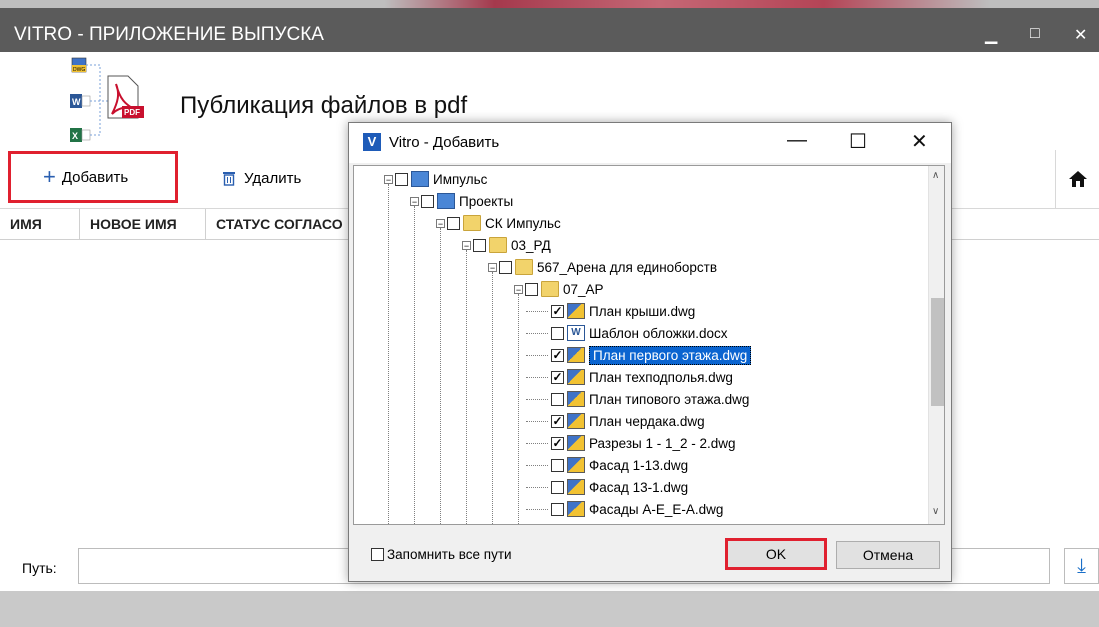 The image size is (1099, 627). Describe the element at coordinates (498, 223) in the screenshot. I see `tree-item: − СК Импульс` at that location.